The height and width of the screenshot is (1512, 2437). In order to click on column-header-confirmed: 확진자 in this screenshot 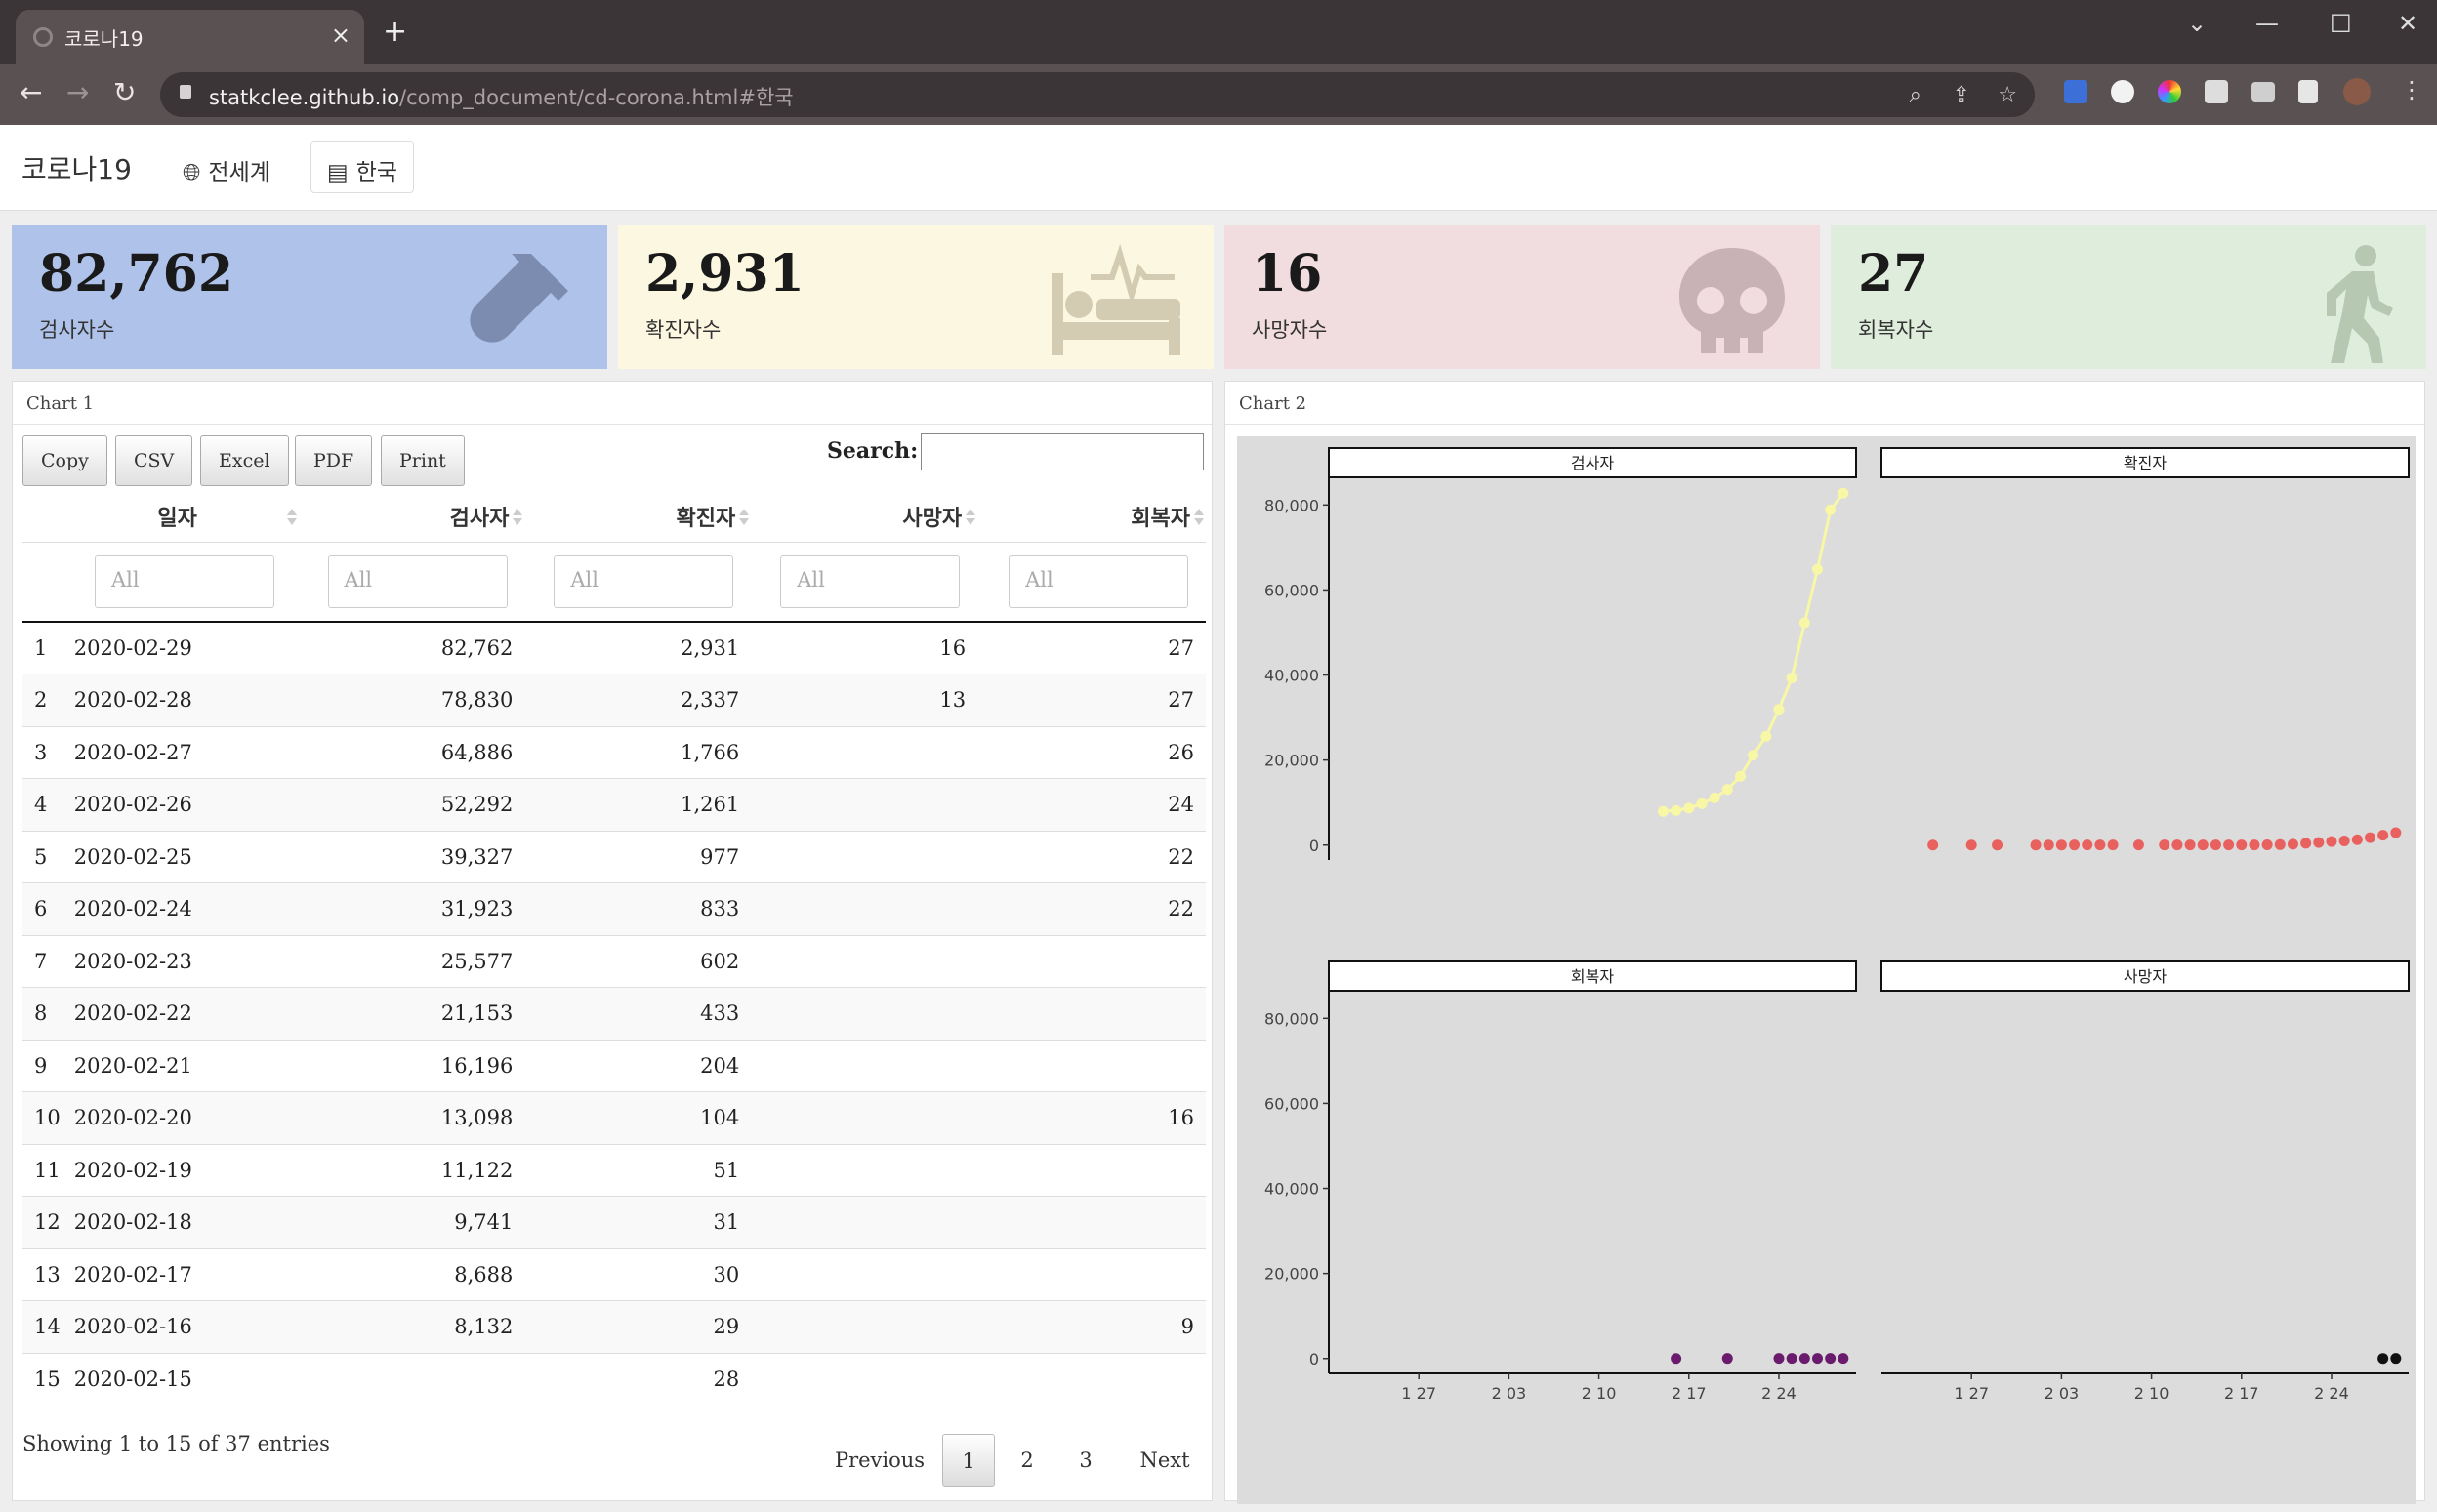, I will do `click(638, 517)`.